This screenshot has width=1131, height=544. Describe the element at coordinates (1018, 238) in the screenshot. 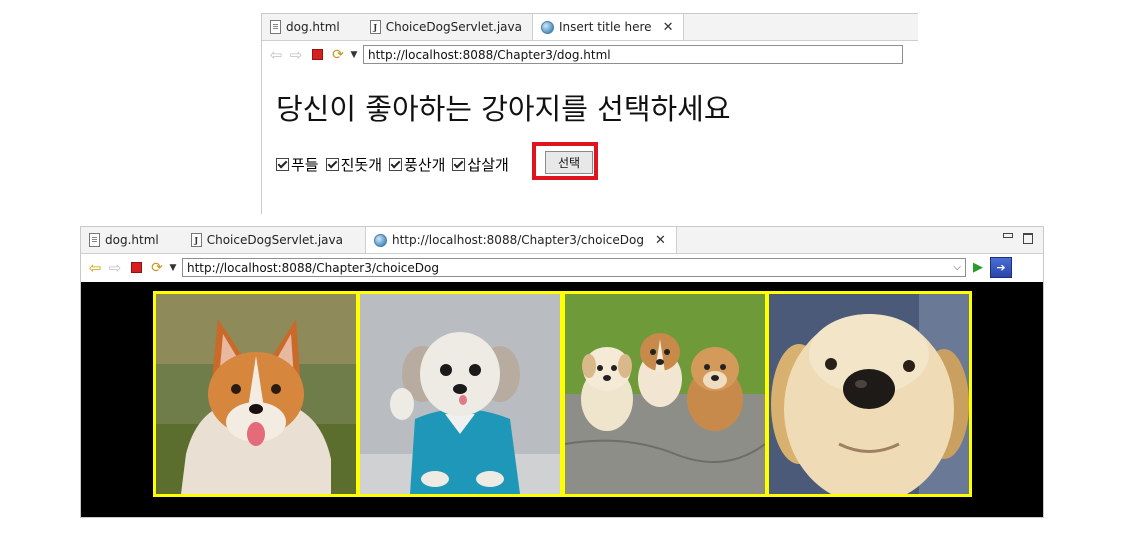

I see `window-controls` at that location.